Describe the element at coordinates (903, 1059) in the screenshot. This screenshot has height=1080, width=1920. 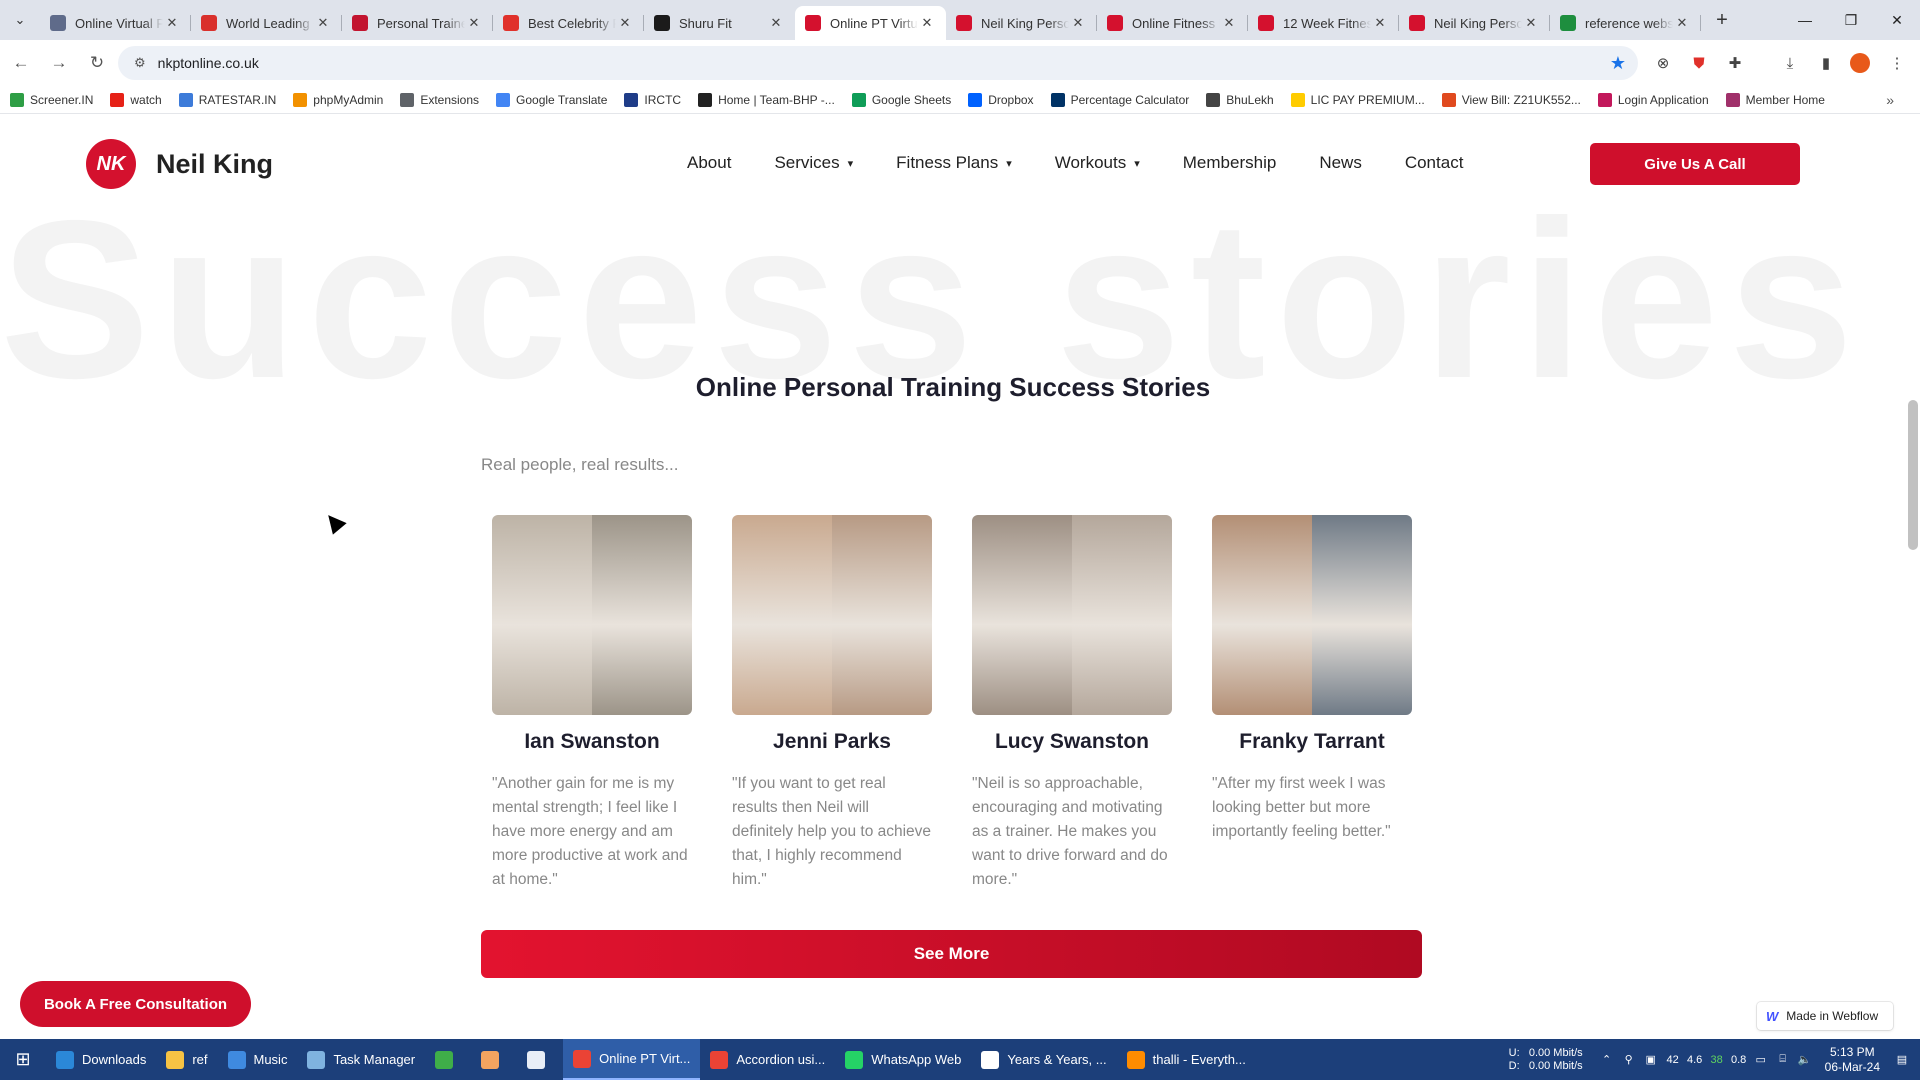
I see `taskbar-app: WhatsApp Web` at that location.